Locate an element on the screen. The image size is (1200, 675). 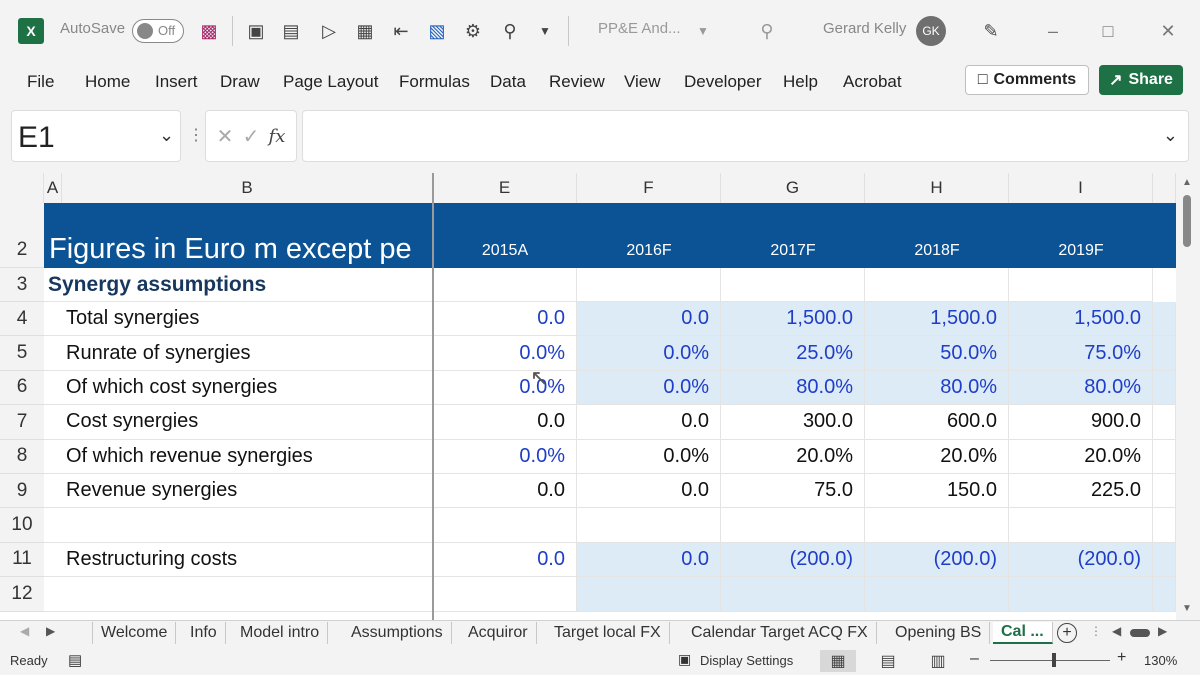
chevron-down-icon: ⌄ is located at coordinates (166, 135).